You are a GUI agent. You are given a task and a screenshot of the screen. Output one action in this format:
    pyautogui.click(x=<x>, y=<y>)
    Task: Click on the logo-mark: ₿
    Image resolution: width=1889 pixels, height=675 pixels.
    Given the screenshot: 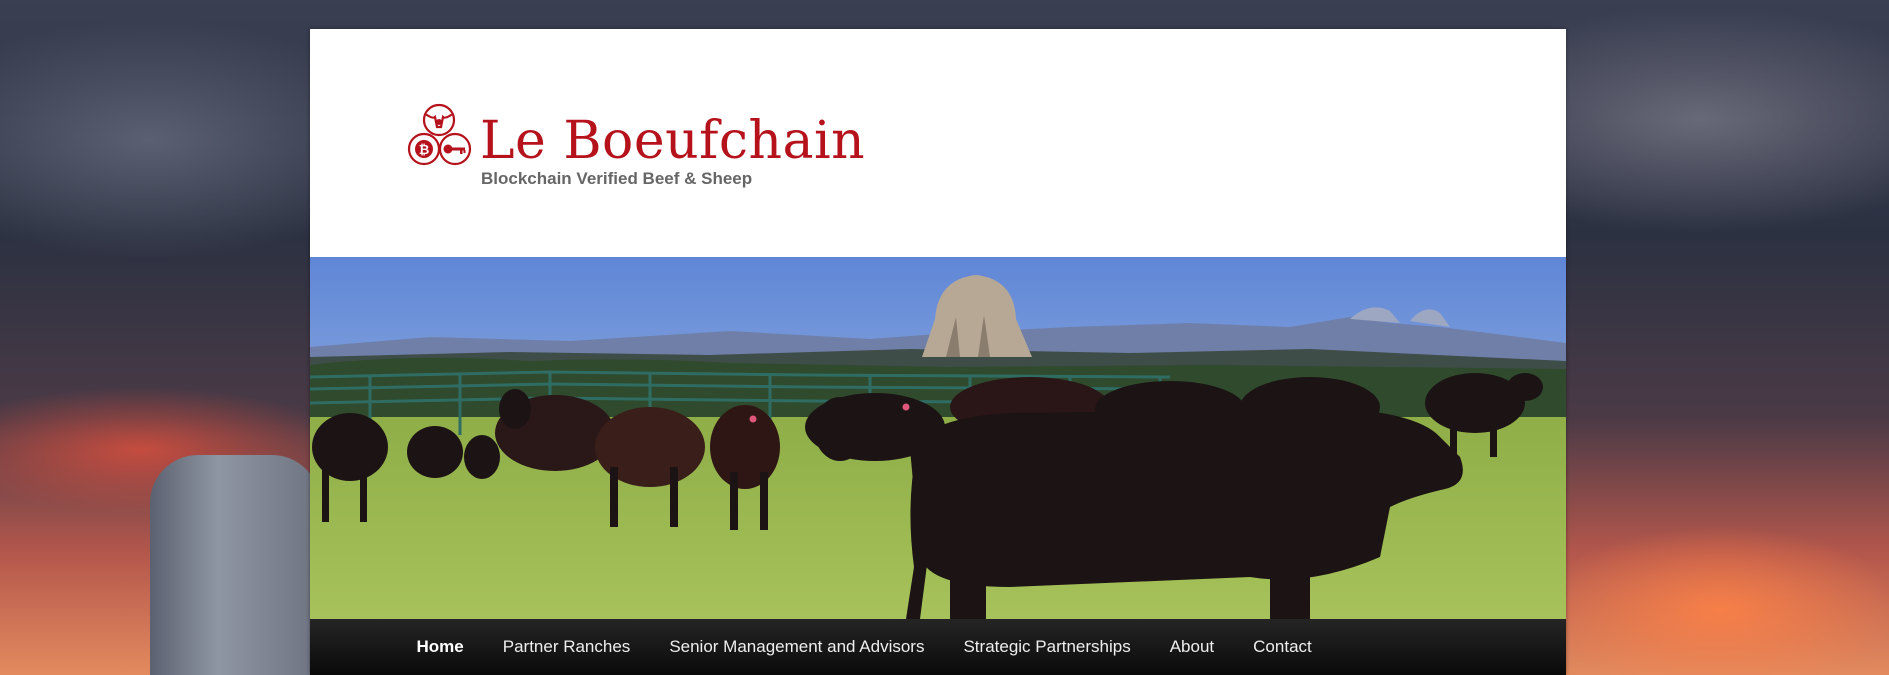 What is the action you would take?
    pyautogui.click(x=439, y=134)
    